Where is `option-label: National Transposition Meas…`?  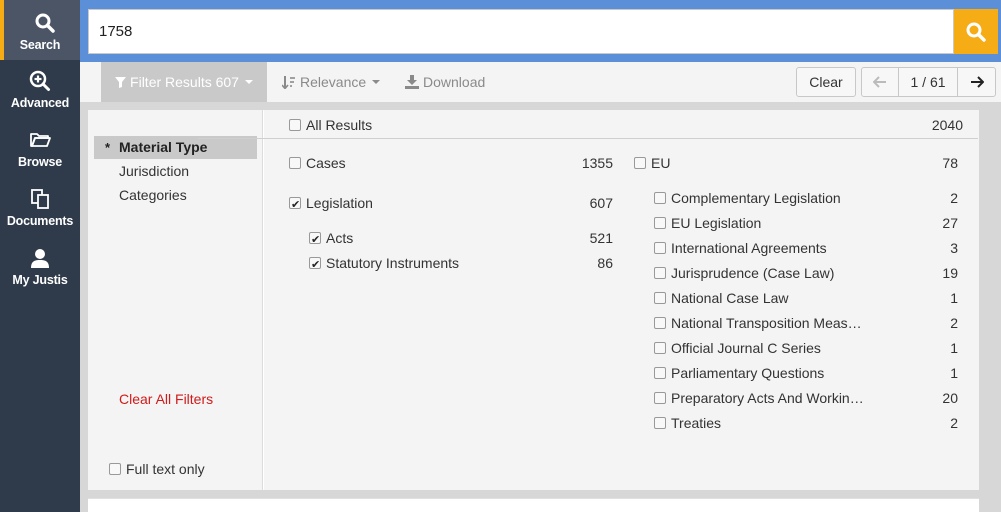 option-label: National Transposition Meas… is located at coordinates (766, 323).